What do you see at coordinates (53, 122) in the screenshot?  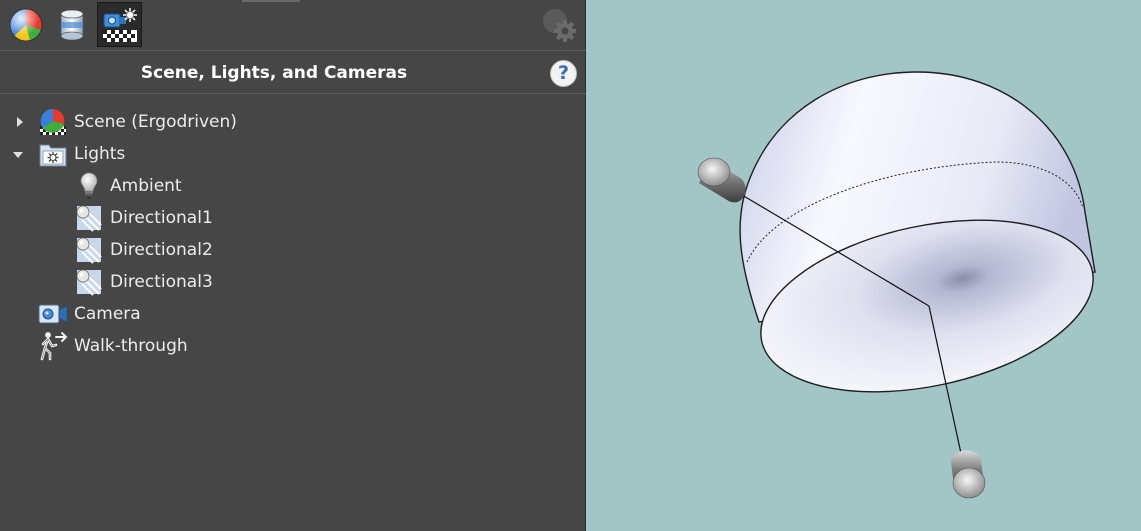 I see `scene-icon` at bounding box center [53, 122].